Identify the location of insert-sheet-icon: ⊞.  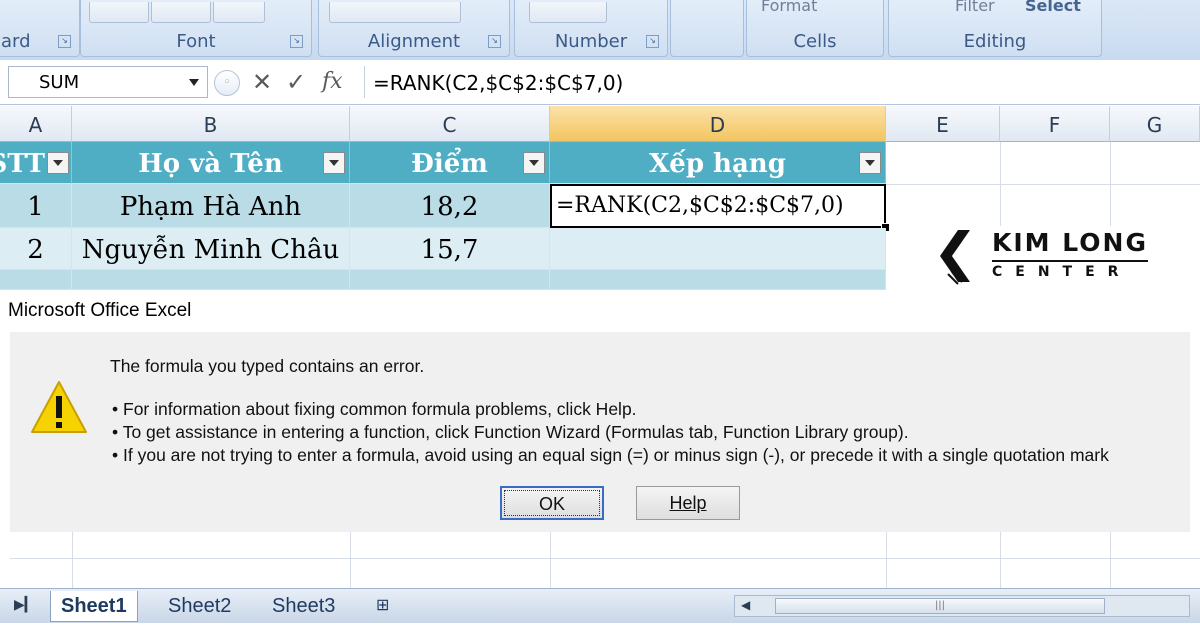
(382, 606).